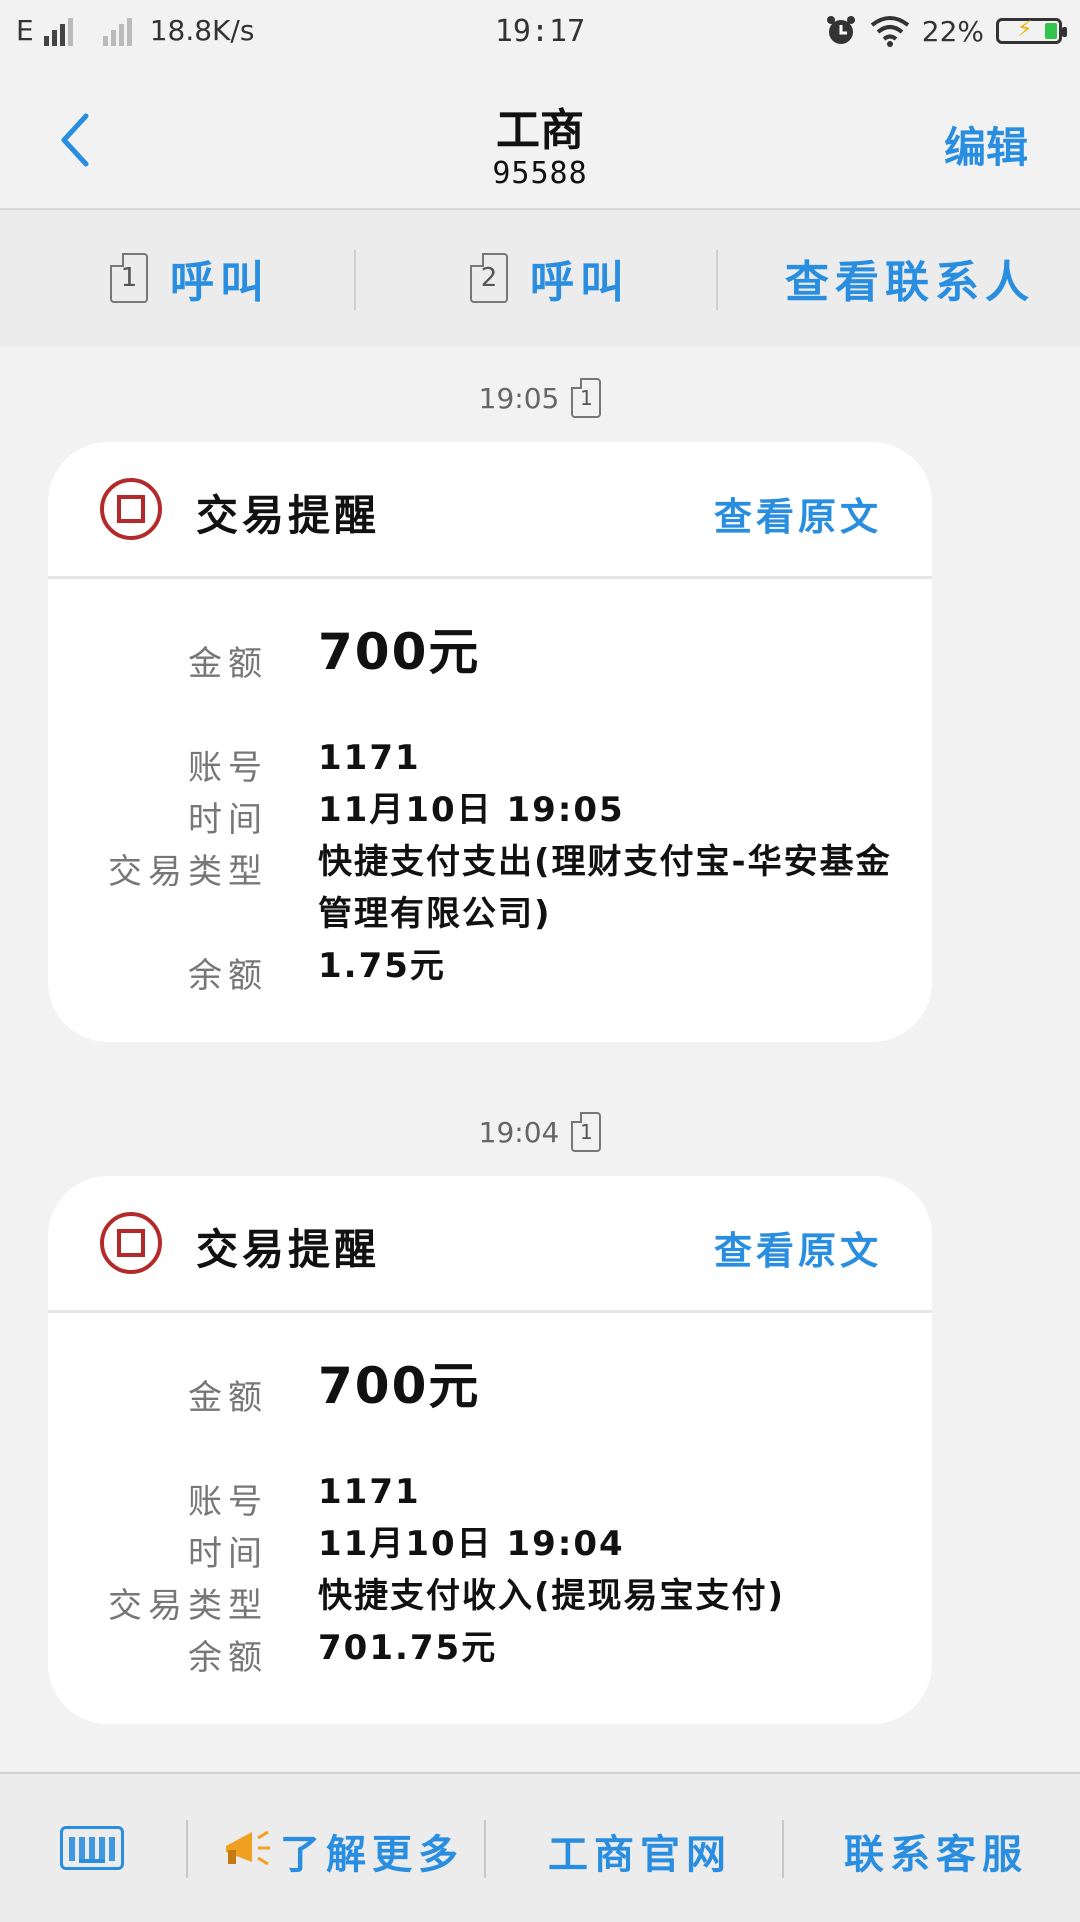  I want to click on time-value: 11月10日 19:05, so click(471, 810).